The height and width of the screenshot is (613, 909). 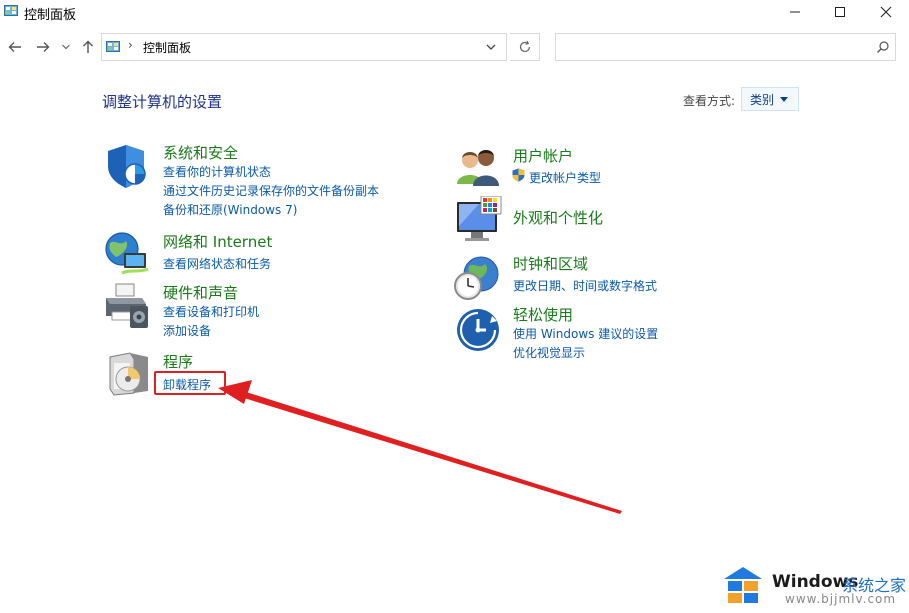 I want to click on close-button, so click(x=886, y=12).